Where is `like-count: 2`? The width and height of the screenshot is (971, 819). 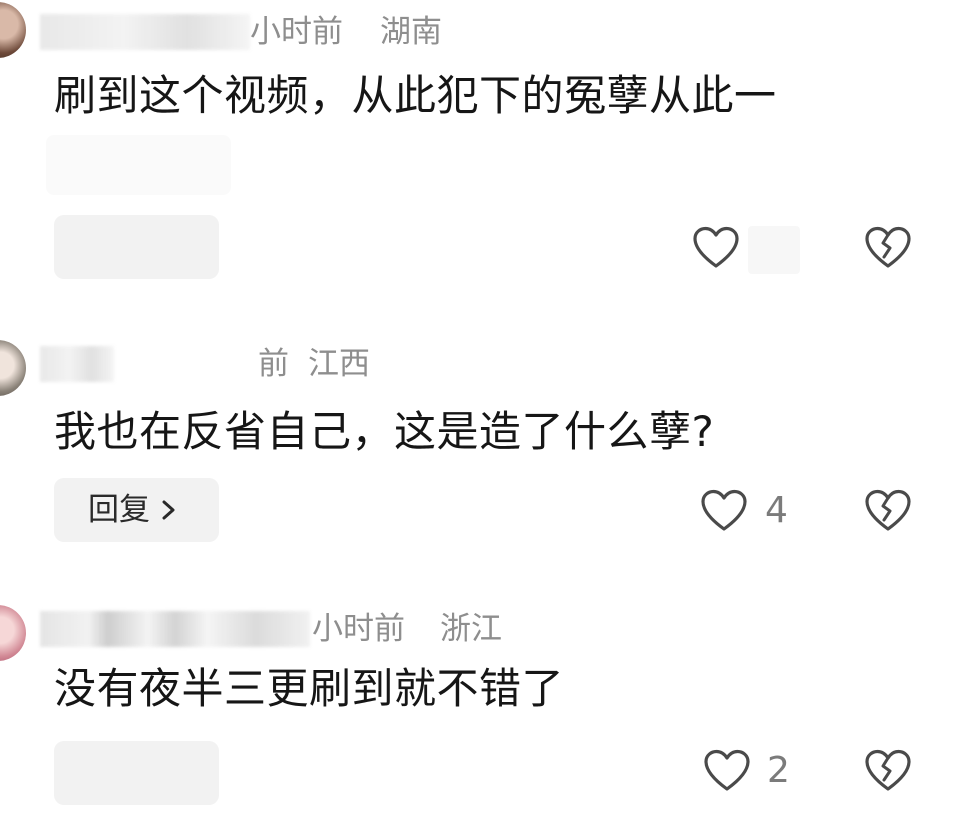
like-count: 2 is located at coordinates (778, 770).